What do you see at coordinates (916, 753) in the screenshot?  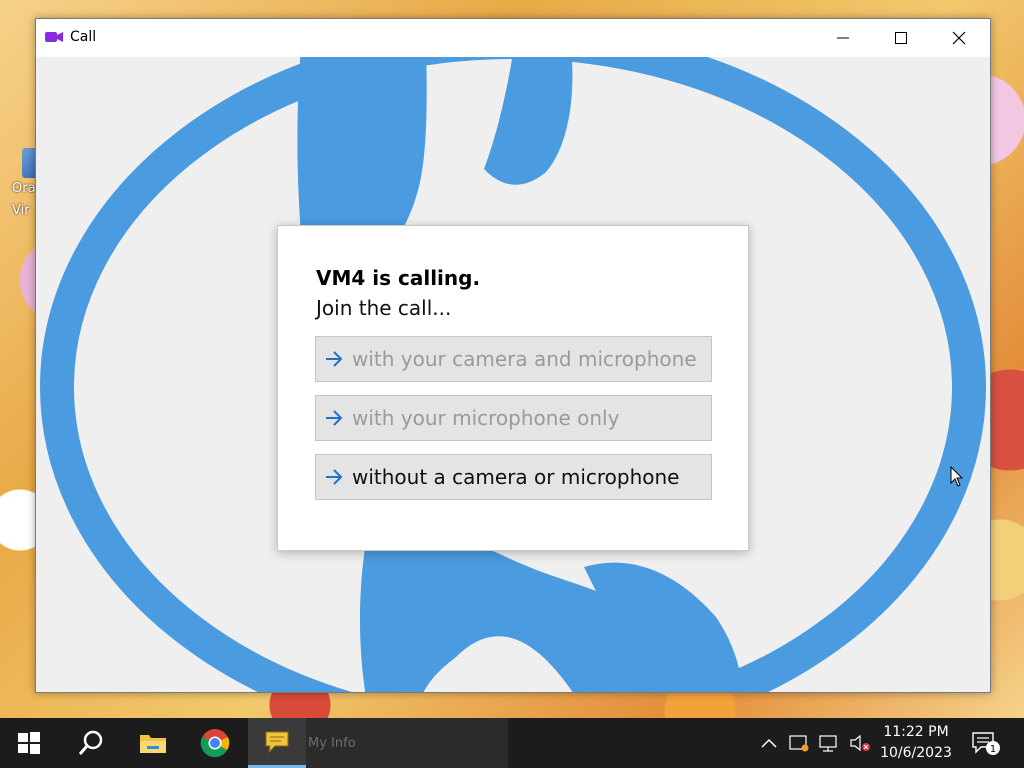 I see `clock-date: 10/6/2023` at bounding box center [916, 753].